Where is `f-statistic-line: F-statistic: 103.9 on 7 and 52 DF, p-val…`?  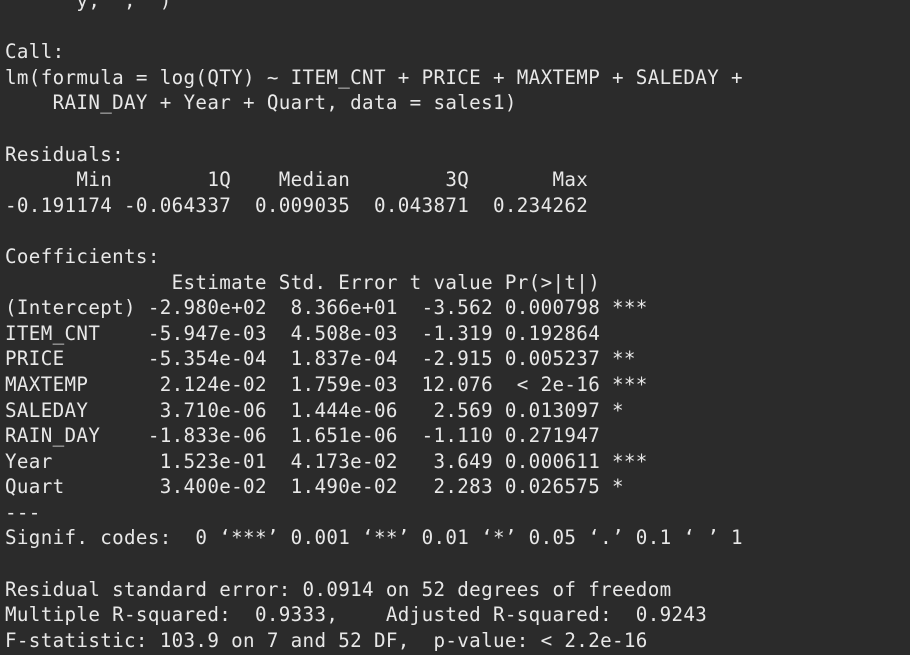 f-statistic-line: F-statistic: 103.9 on 7 and 52 DF, p-val… is located at coordinates (326, 640).